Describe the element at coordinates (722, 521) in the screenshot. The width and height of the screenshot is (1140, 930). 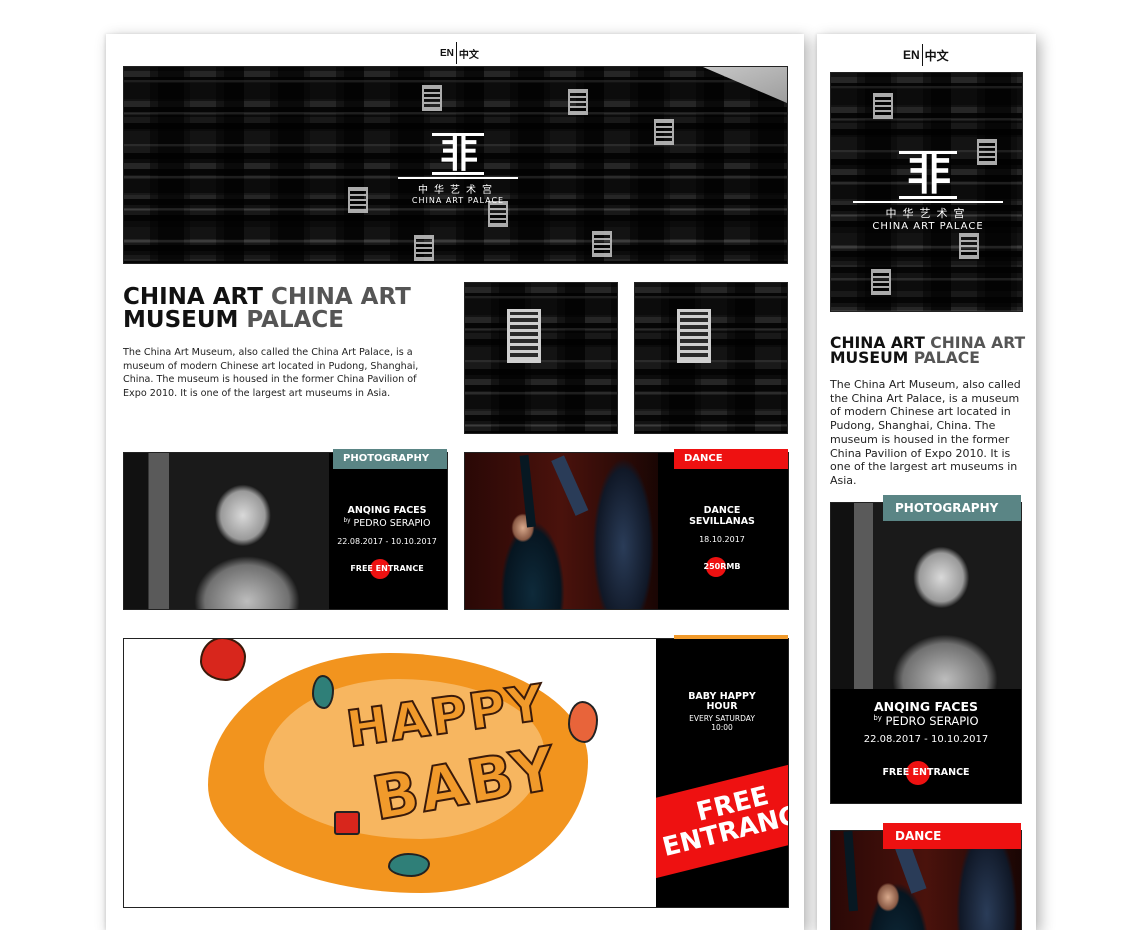
I see `event-title-line2: SEVILLANAS` at that location.